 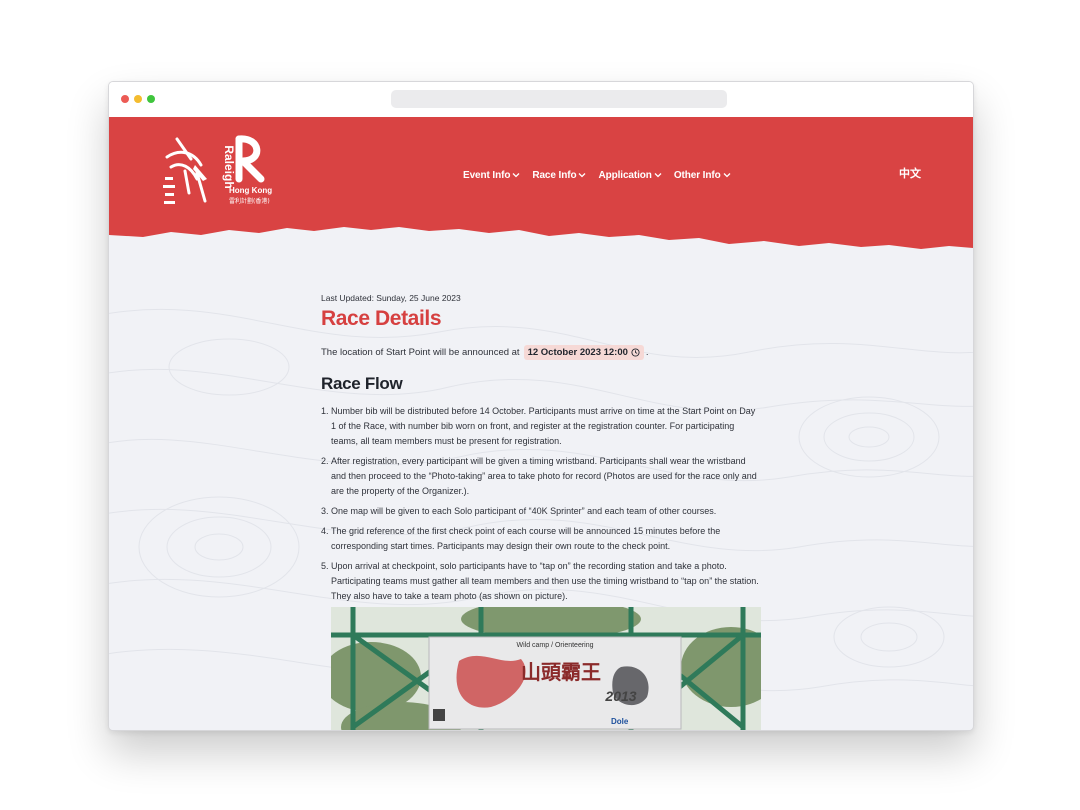 I want to click on nav-event-info-label: Event Info, so click(x=487, y=175).